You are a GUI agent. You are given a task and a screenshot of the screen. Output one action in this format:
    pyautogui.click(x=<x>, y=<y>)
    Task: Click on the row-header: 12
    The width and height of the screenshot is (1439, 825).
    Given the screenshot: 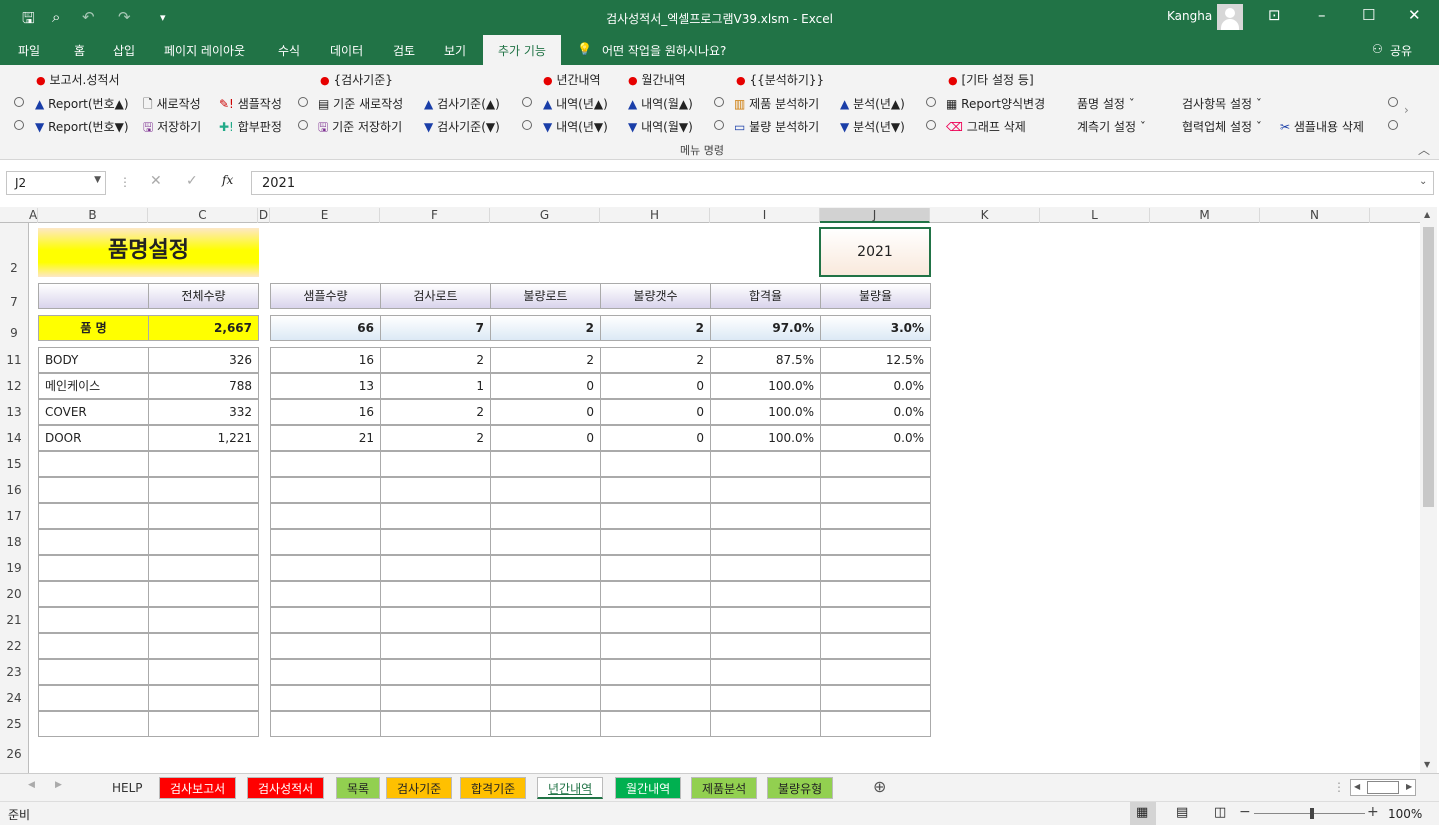 What is the action you would take?
    pyautogui.click(x=14, y=386)
    